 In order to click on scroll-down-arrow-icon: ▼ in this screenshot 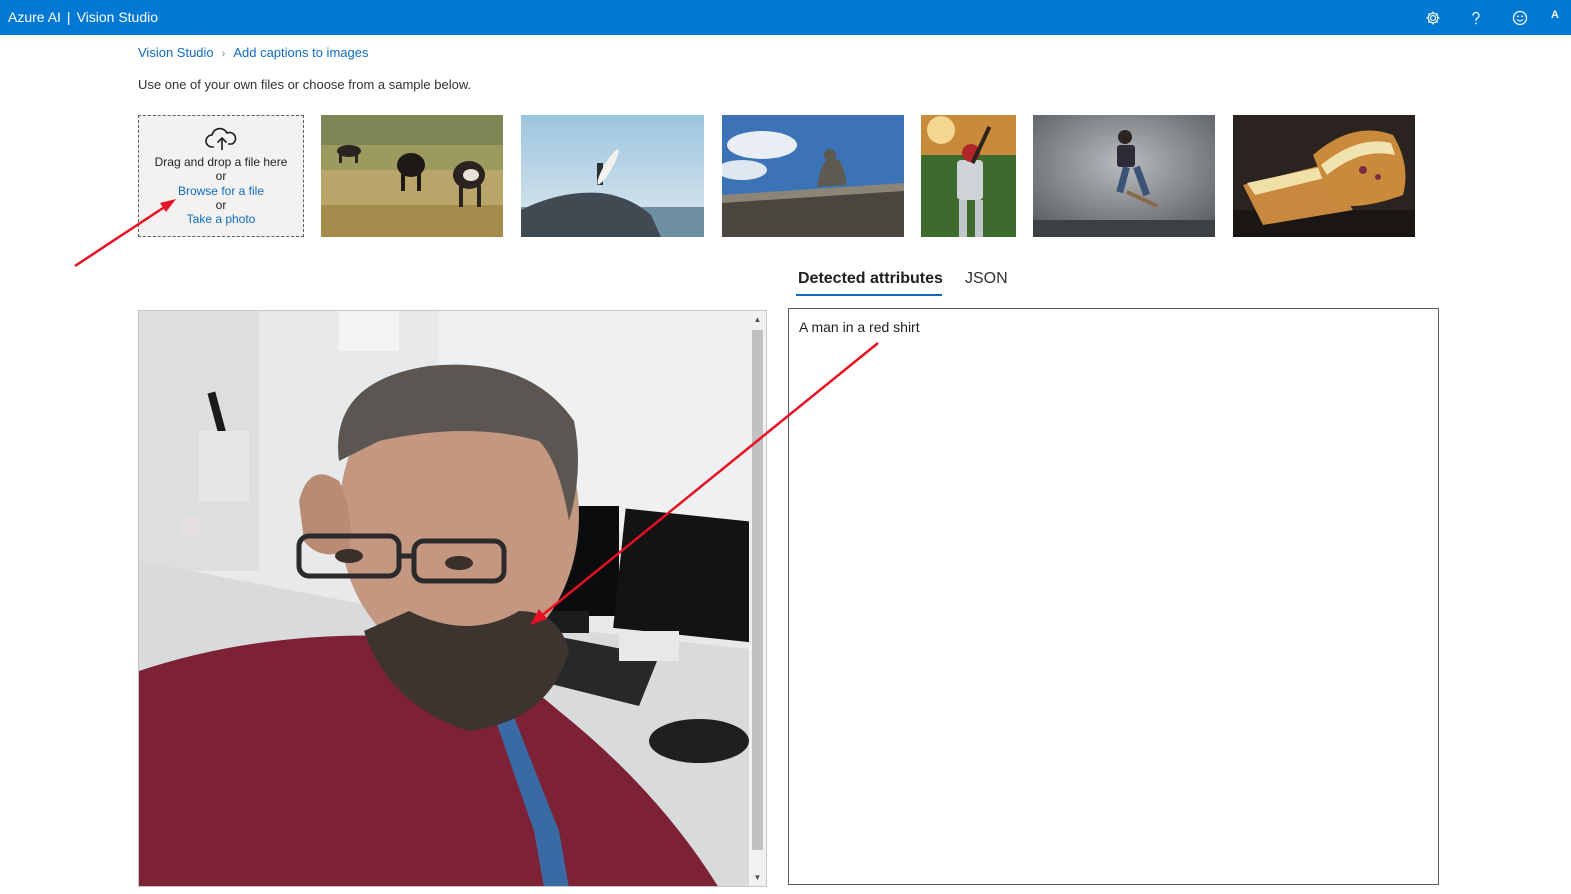, I will do `click(757, 877)`.